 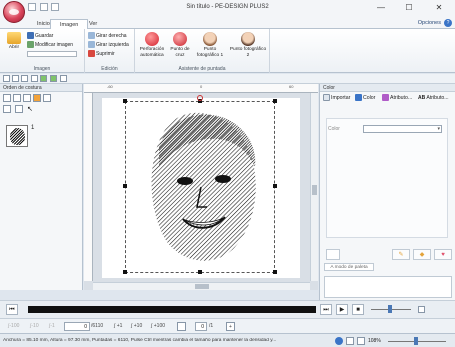 I want to click on step-forward-1-button: ∫ +1, so click(x=118, y=326).